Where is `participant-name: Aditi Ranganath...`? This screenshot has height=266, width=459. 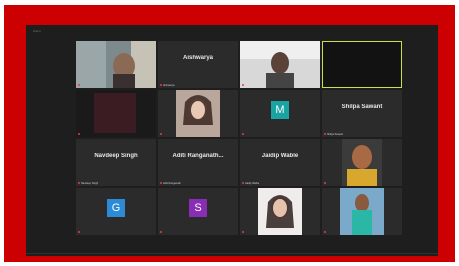
participant-name: Aditi Ranganath... is located at coordinates (198, 156).